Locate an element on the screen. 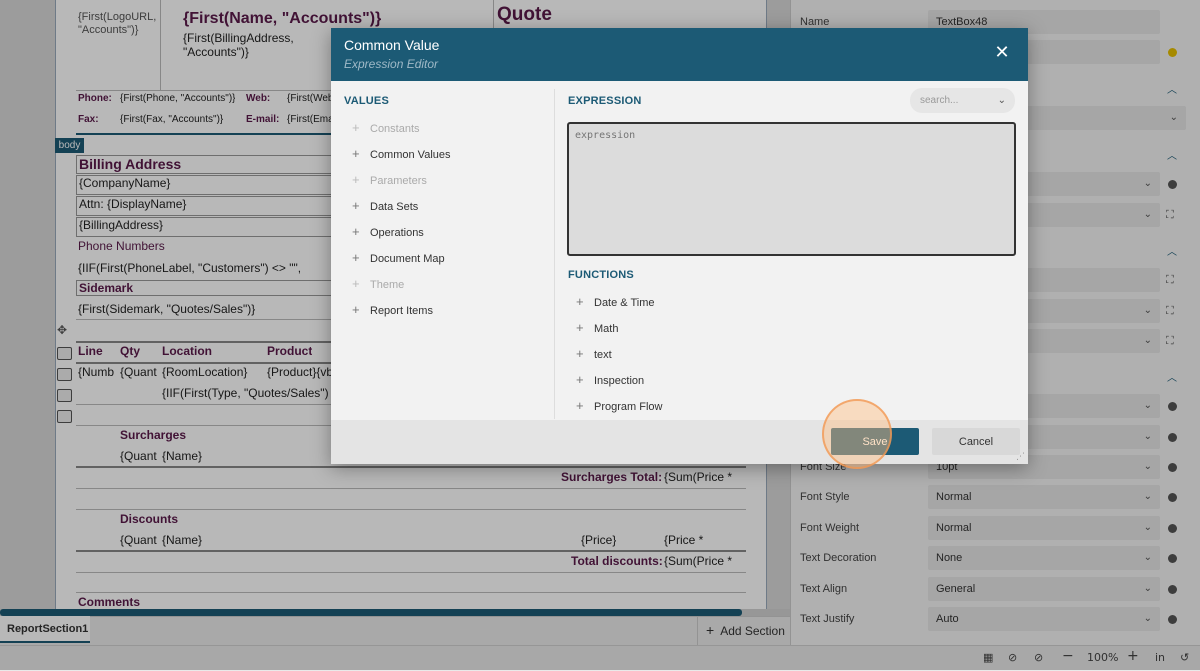 The width and height of the screenshot is (1200, 671). values-item-label: Data Sets is located at coordinates (394, 207).